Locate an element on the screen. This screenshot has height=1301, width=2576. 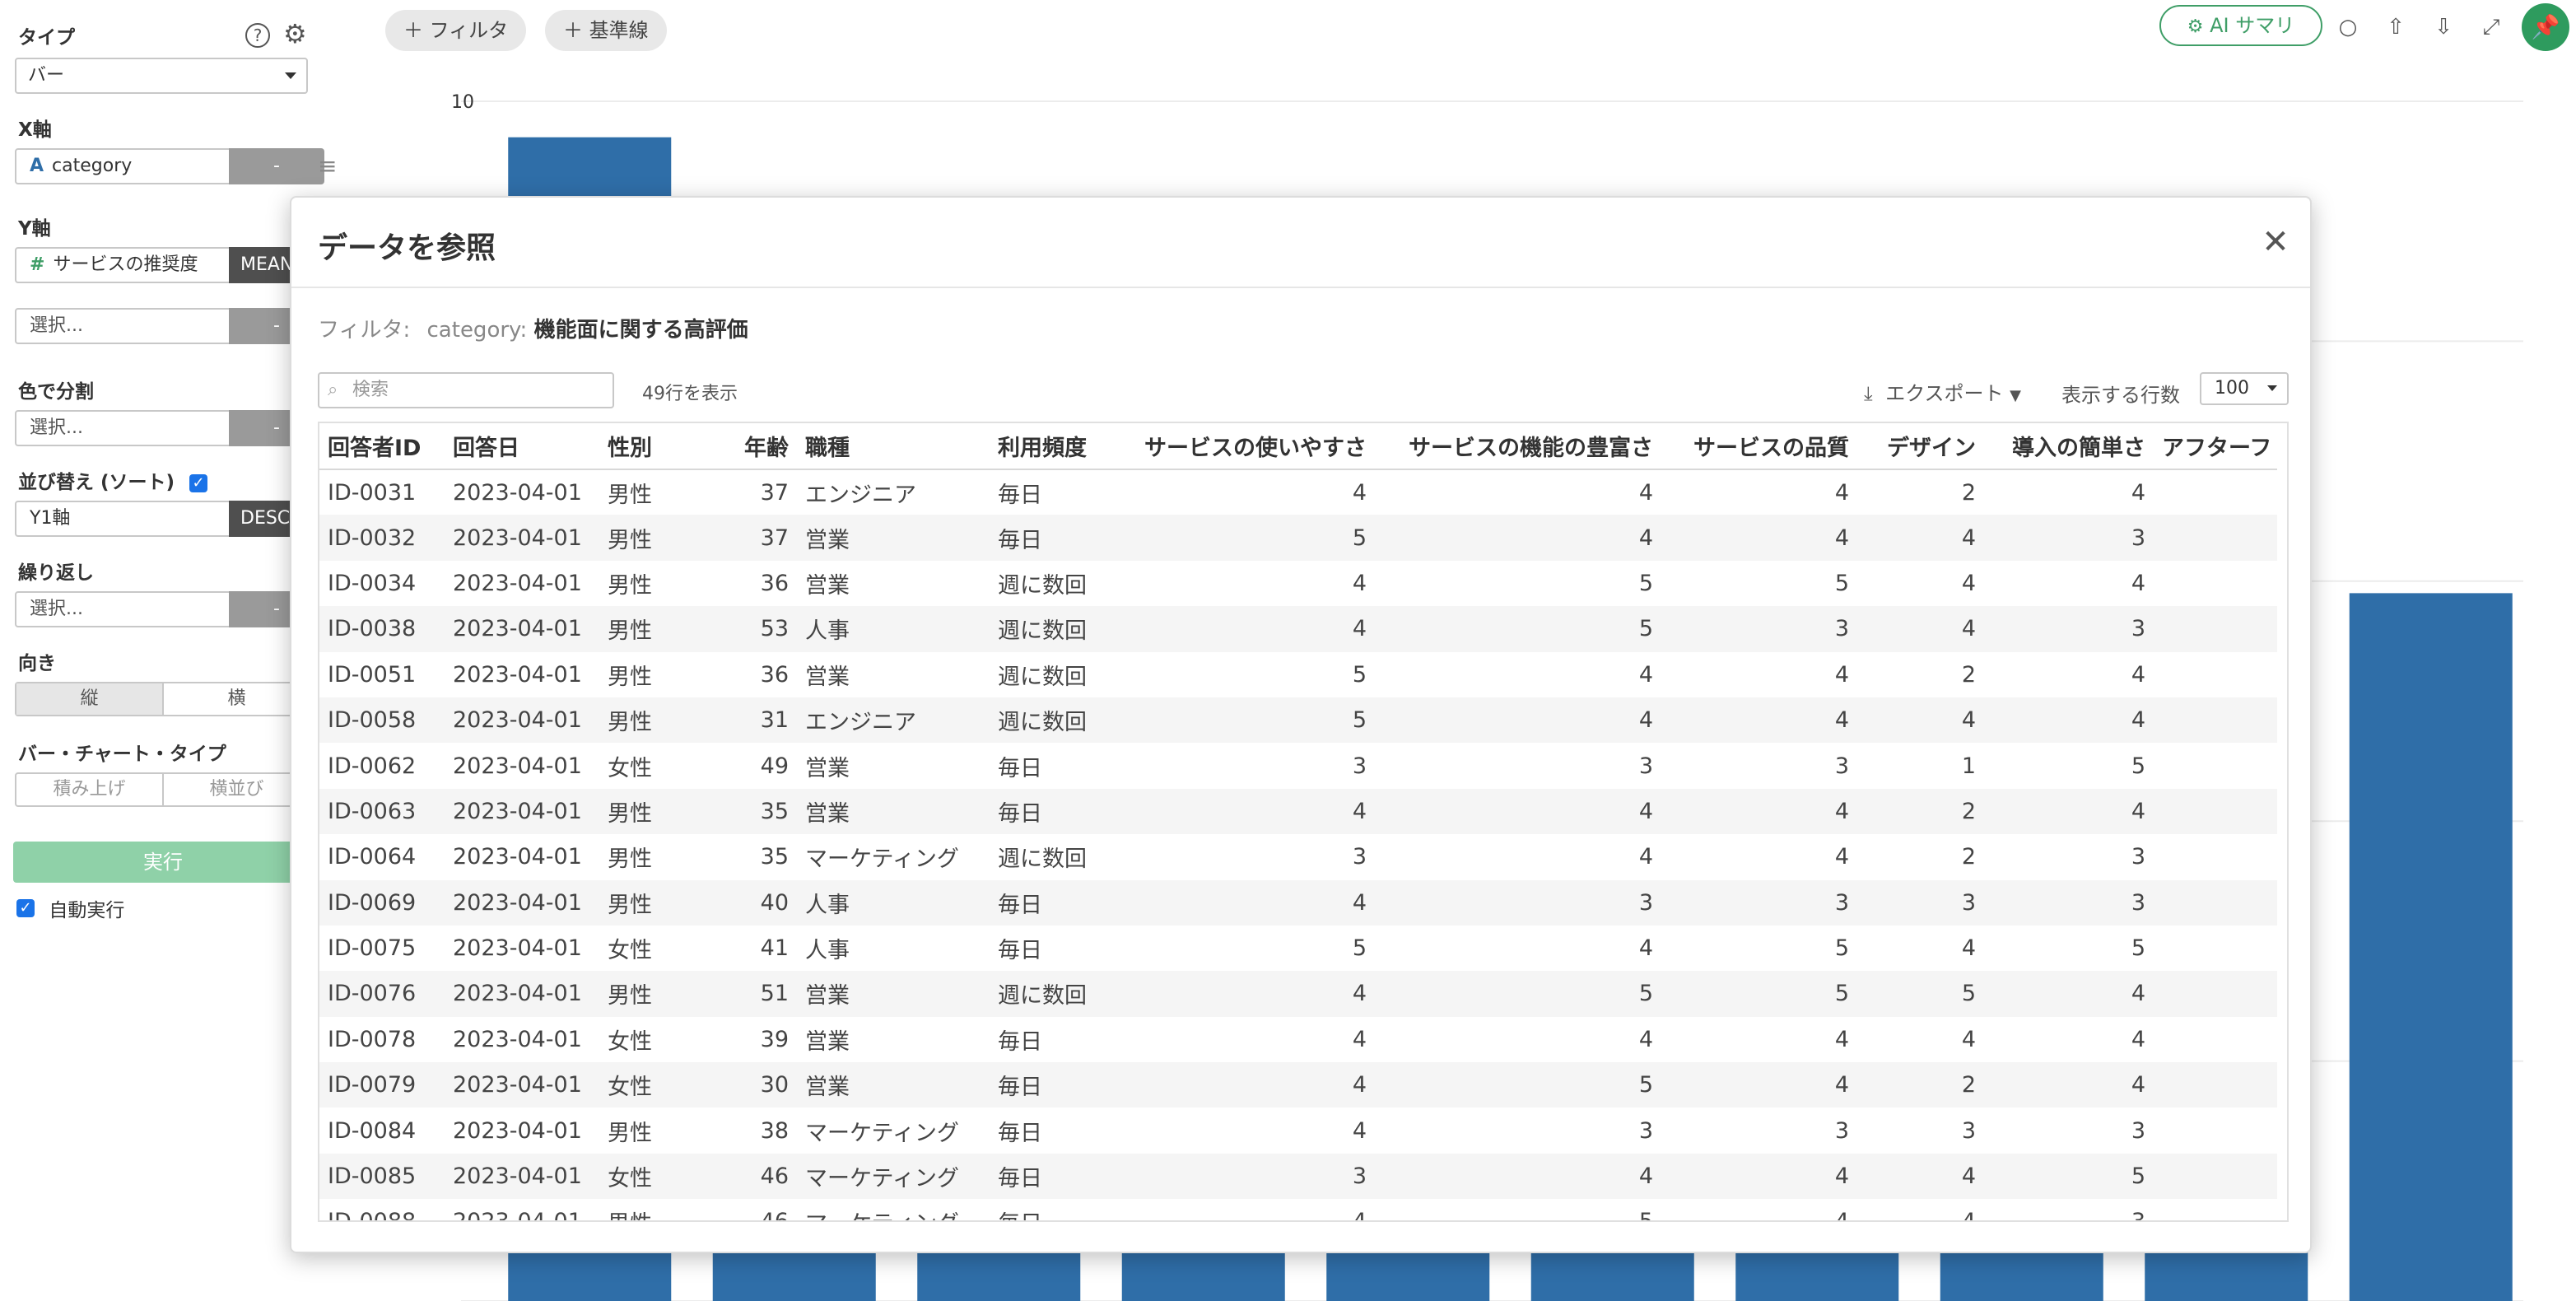
column-header: 利用頻度 is located at coordinates (1051, 446).